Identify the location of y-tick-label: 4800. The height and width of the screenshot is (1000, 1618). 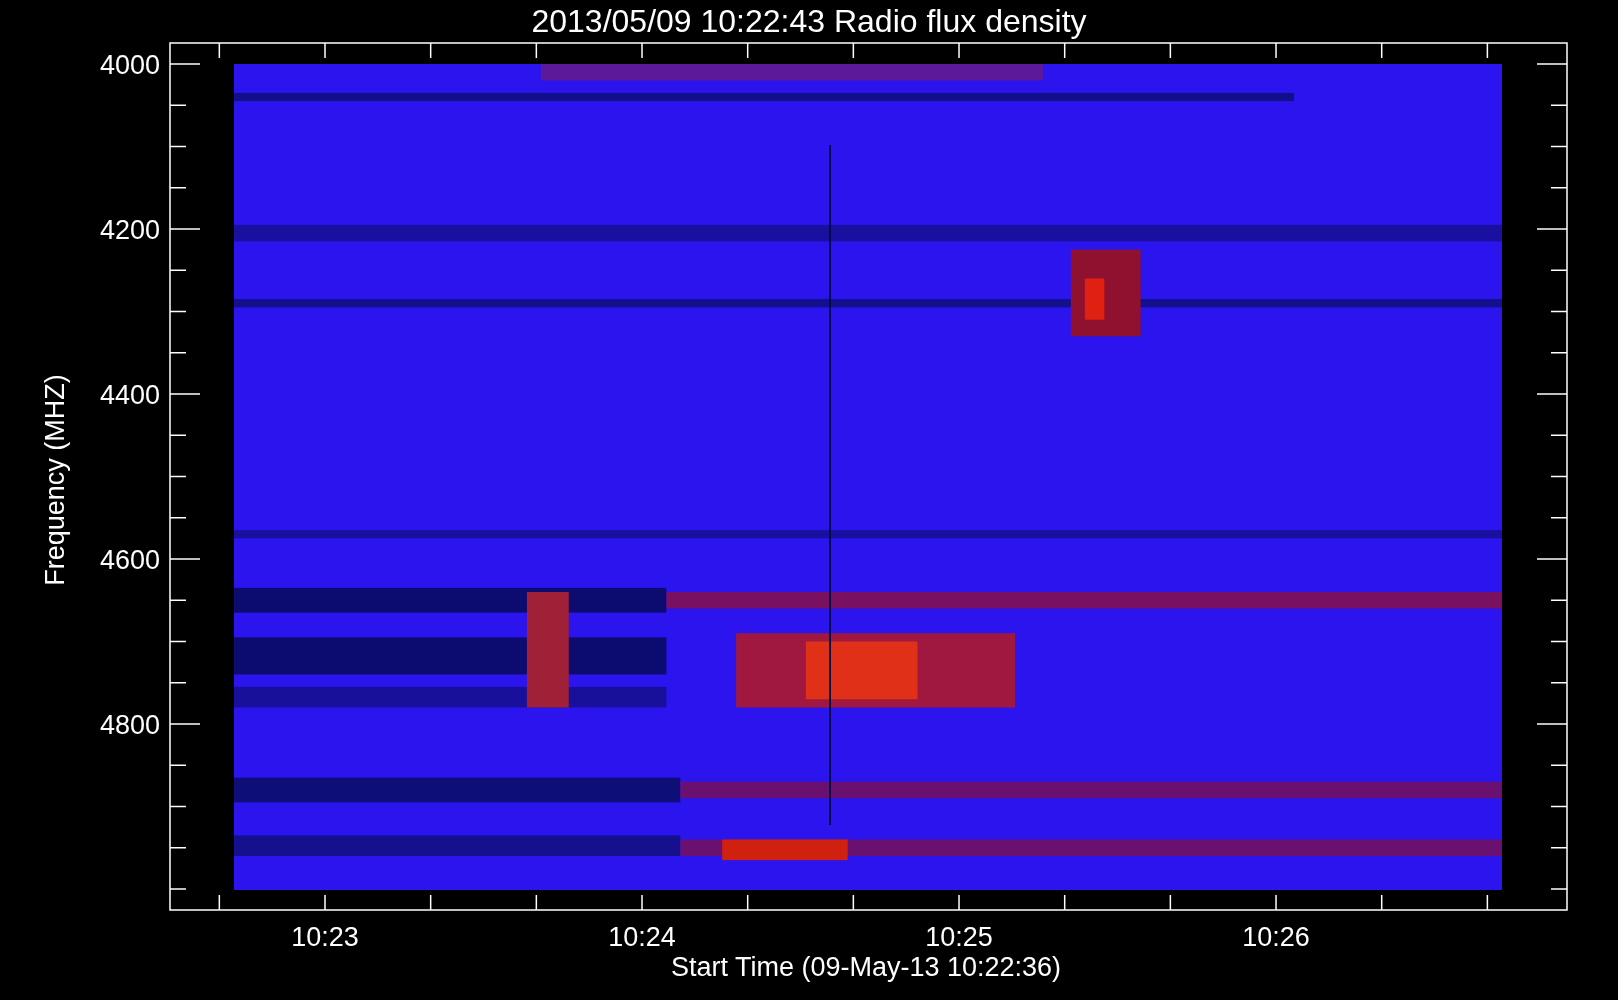
(129, 725).